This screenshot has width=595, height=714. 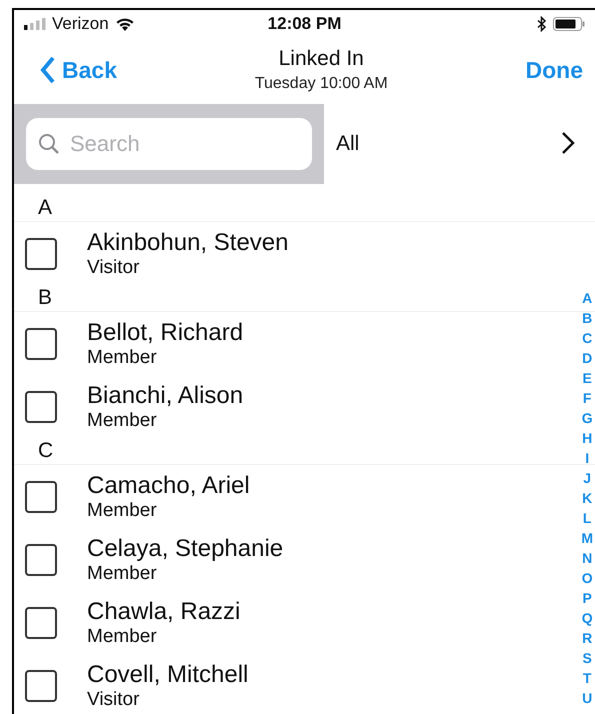 I want to click on index-letter: D, so click(x=587, y=358).